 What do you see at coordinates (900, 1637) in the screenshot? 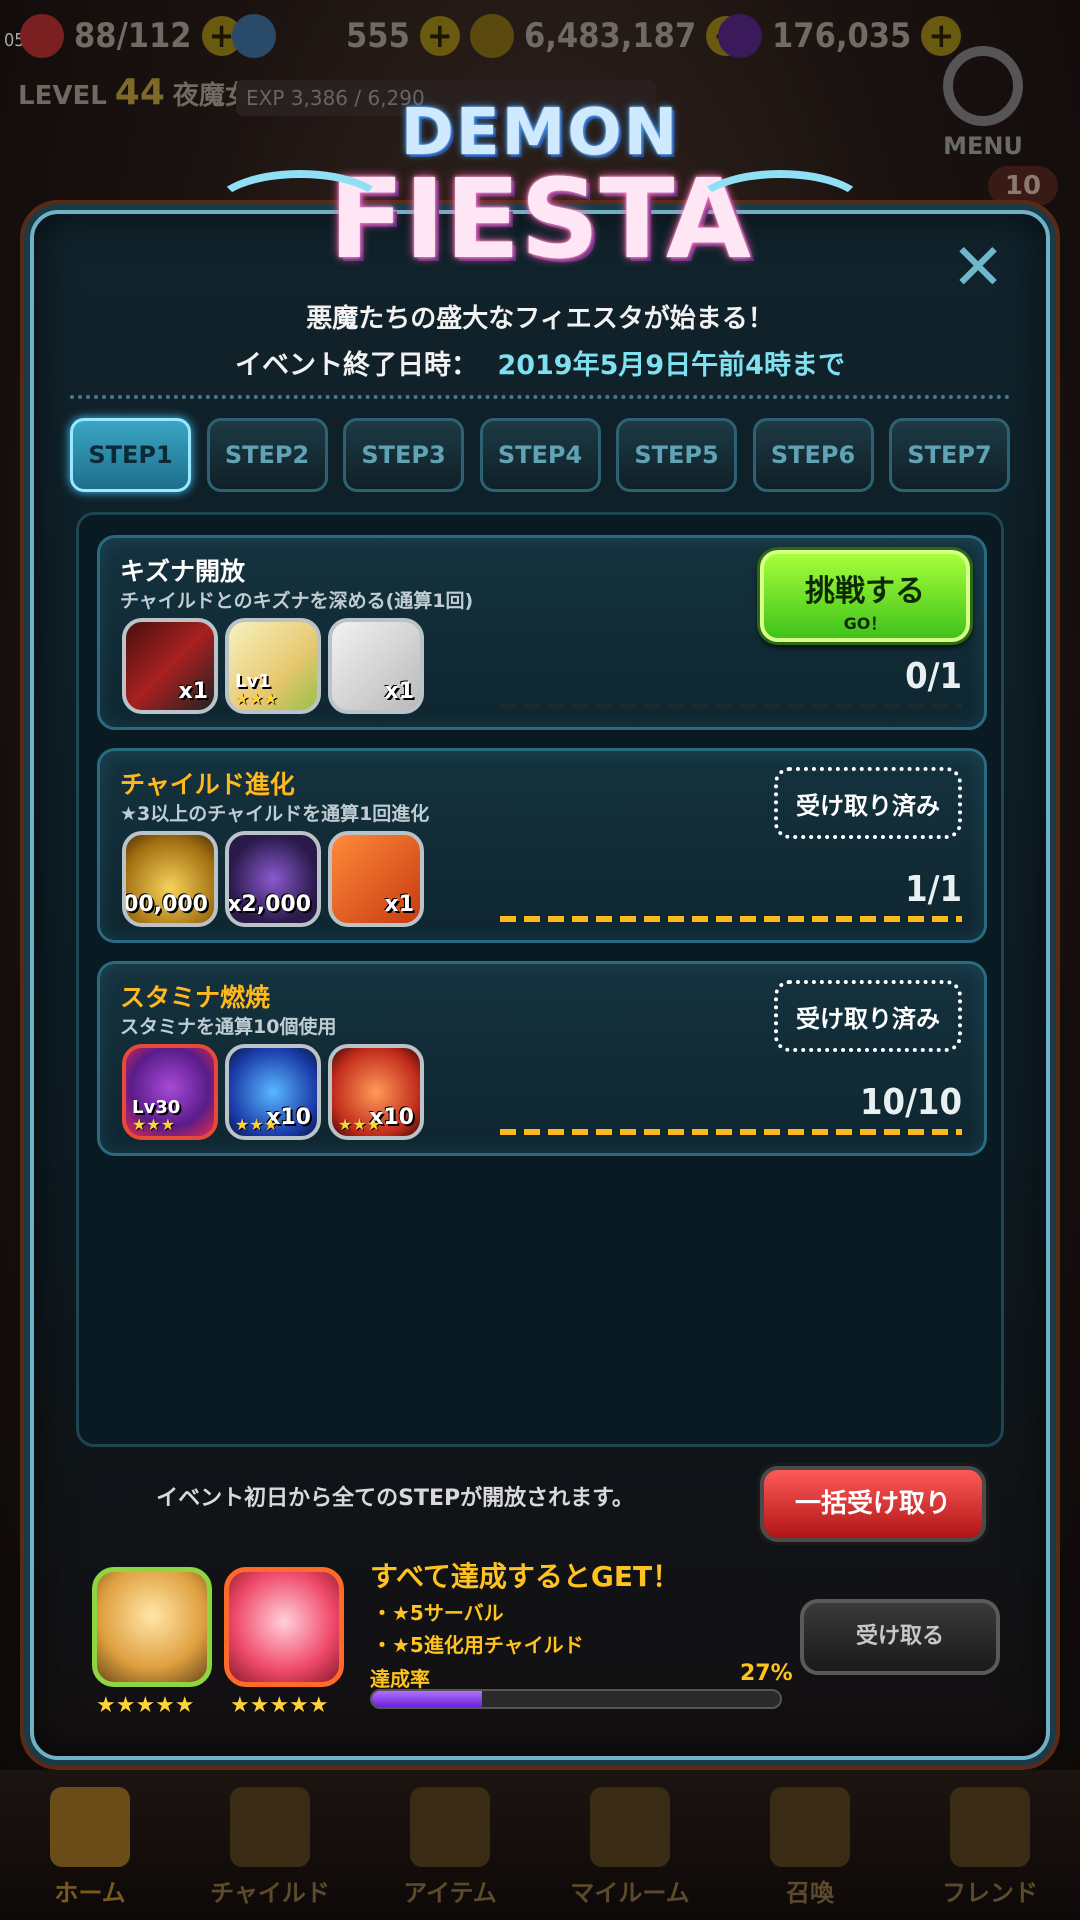
I see `receive-button: 受け取る` at bounding box center [900, 1637].